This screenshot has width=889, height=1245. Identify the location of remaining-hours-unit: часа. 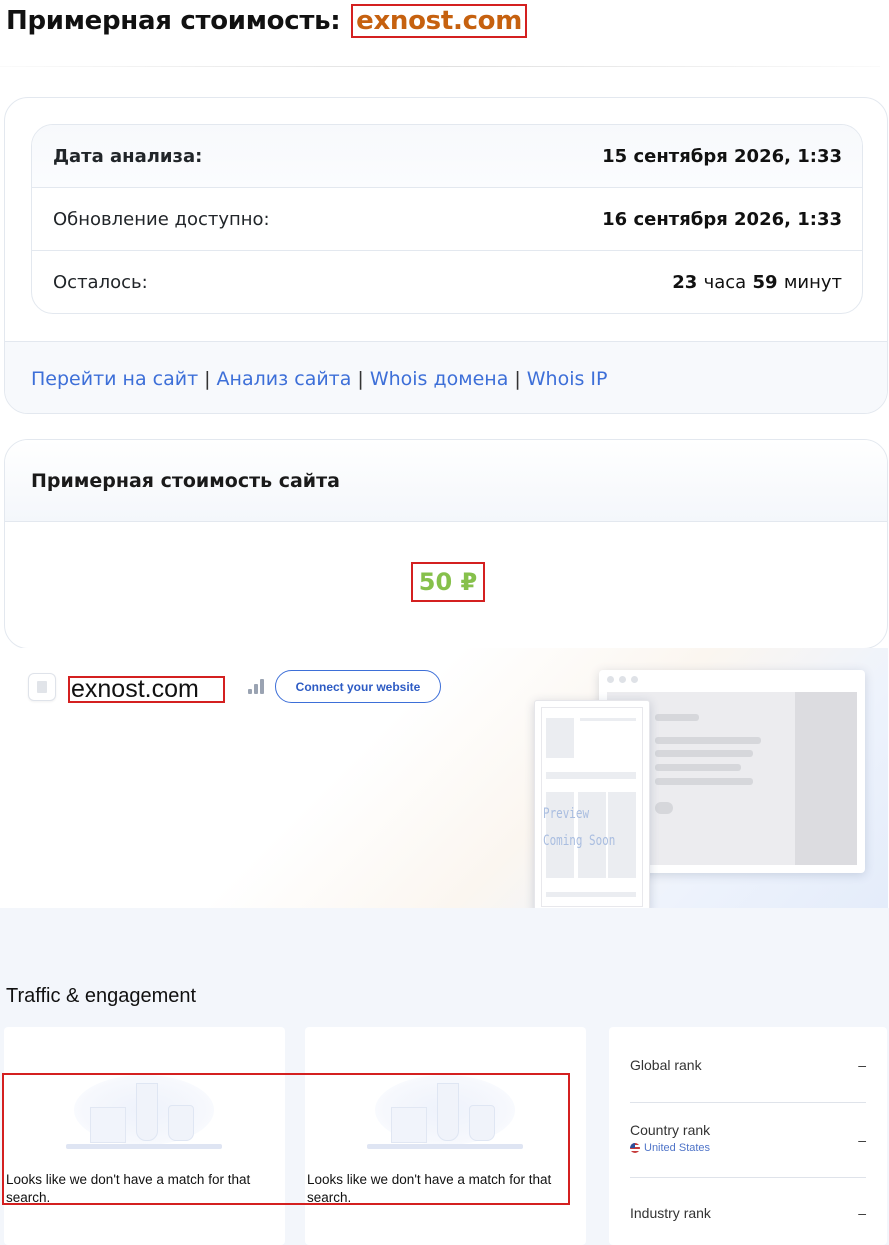
(725, 282).